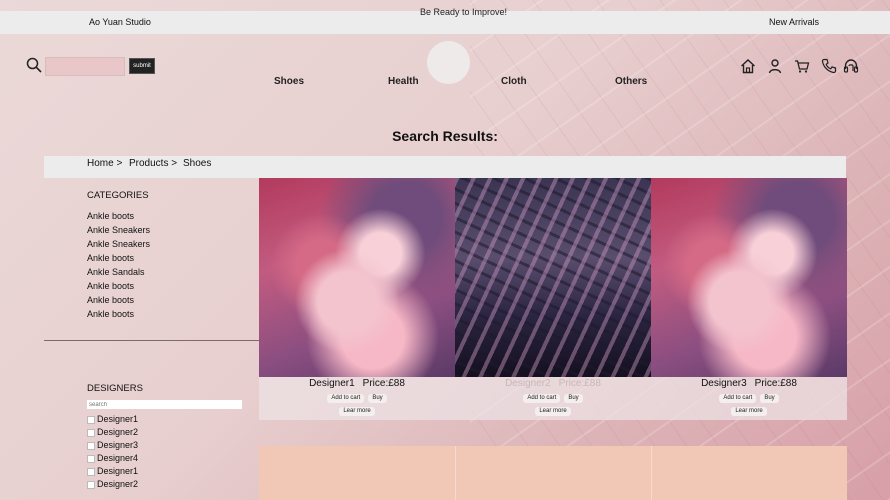  I want to click on home-icon, so click(748, 66).